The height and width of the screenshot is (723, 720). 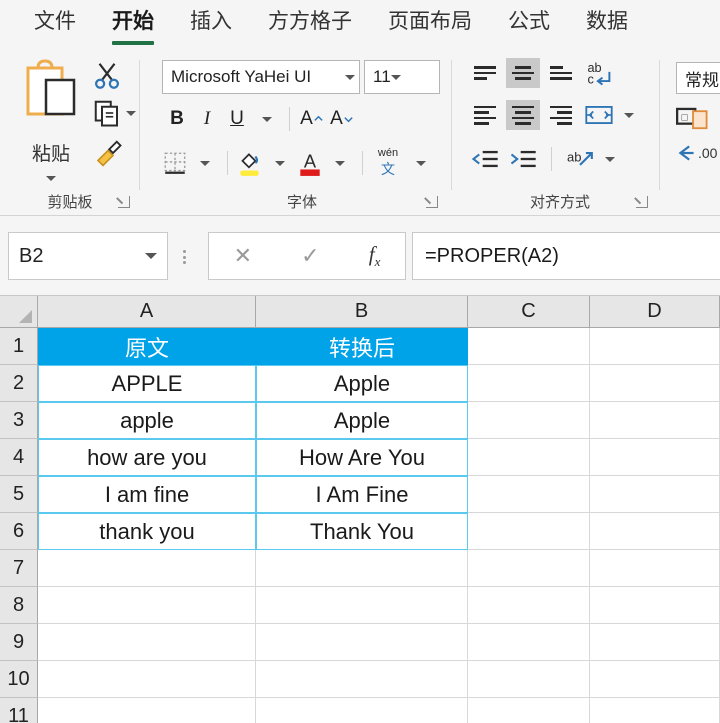 What do you see at coordinates (310, 256) in the screenshot?
I see `confirm-formula-button: ✓` at bounding box center [310, 256].